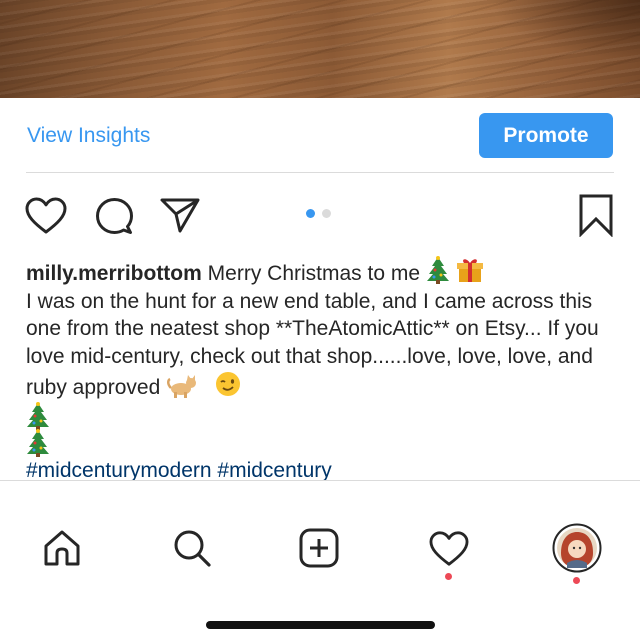 The height and width of the screenshot is (641, 640). Describe the element at coordinates (114, 216) in the screenshot. I see `comment-icon` at that location.